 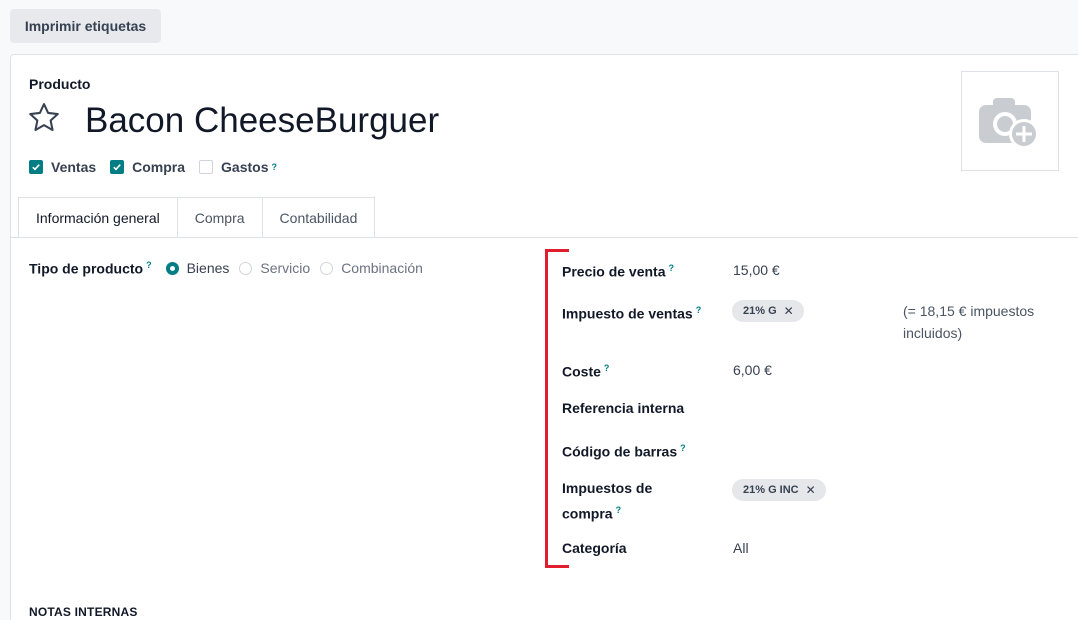 What do you see at coordinates (883, 408) in the screenshot?
I see `internal-ref-input` at bounding box center [883, 408].